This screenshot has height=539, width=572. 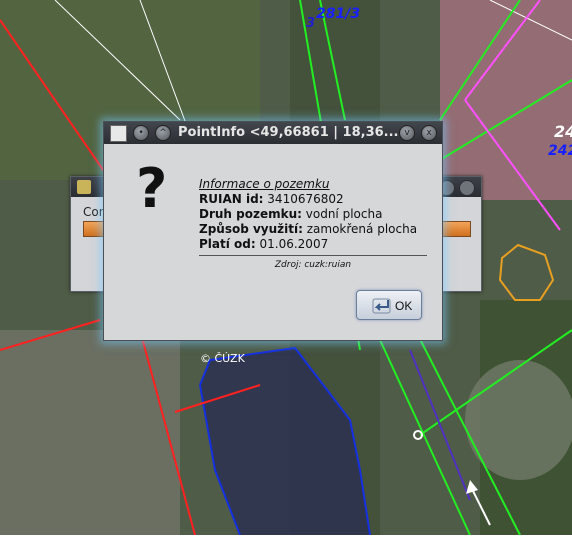 I want to click on info-heading: Informace o pozemku, so click(x=264, y=184).